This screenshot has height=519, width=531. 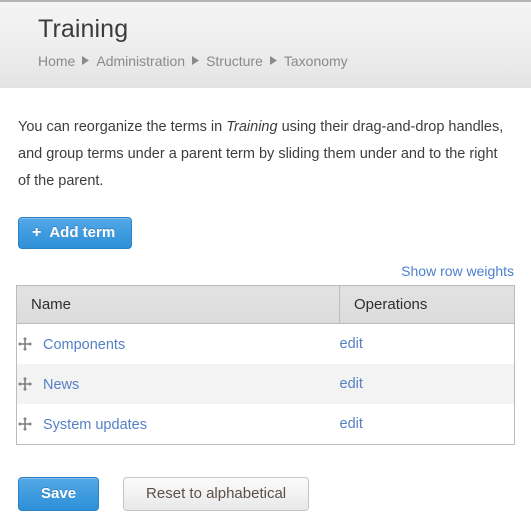 What do you see at coordinates (84, 345) in the screenshot?
I see `term-link: Components` at bounding box center [84, 345].